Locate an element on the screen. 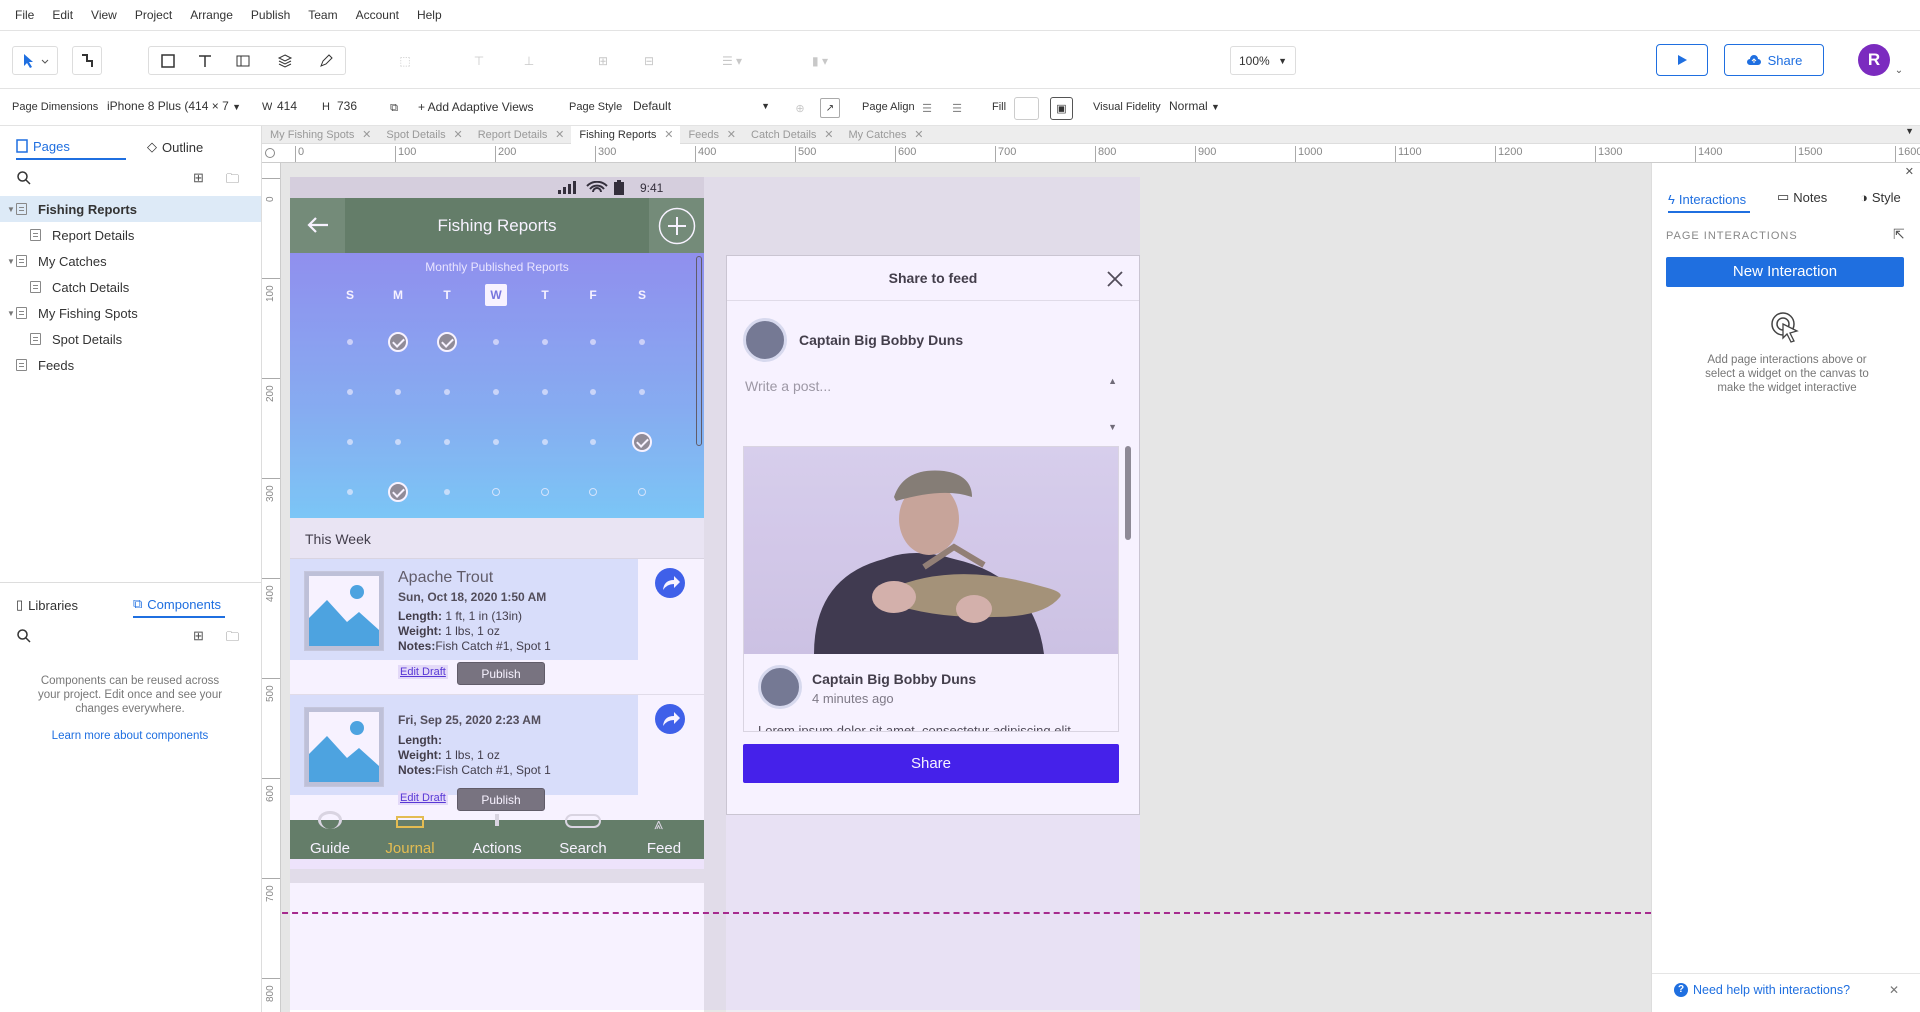 Image resolution: width=1920 pixels, height=1012 pixels. layers-icon is located at coordinates (287, 61).